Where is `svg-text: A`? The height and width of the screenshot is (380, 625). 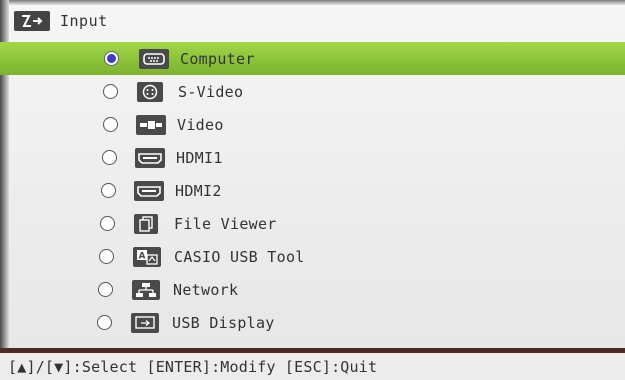
svg-text: A is located at coordinates (142, 256).